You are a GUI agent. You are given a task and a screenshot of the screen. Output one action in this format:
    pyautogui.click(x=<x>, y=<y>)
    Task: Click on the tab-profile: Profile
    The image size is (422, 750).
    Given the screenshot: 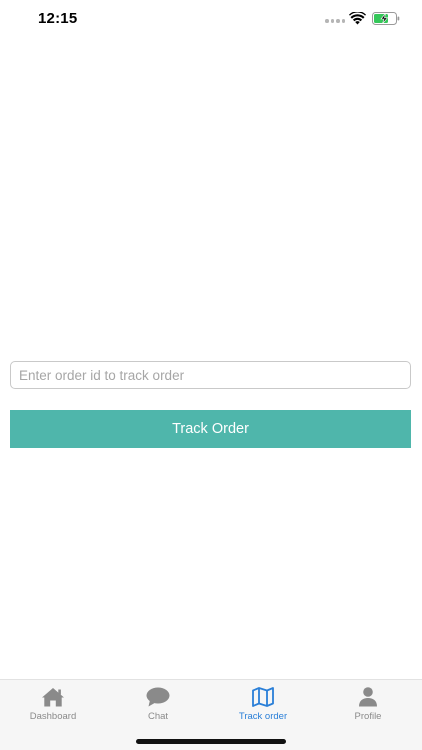 What is the action you would take?
    pyautogui.click(x=368, y=706)
    